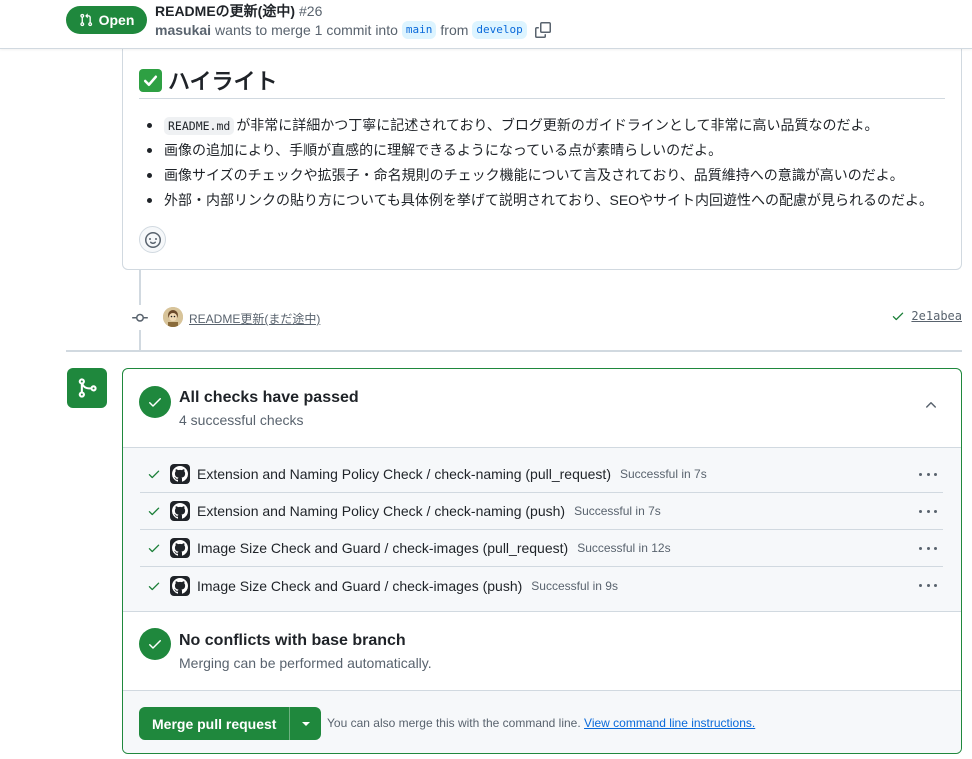 Image resolution: width=972 pixels, height=759 pixels. I want to click on git-merge-icon, so click(87, 388).